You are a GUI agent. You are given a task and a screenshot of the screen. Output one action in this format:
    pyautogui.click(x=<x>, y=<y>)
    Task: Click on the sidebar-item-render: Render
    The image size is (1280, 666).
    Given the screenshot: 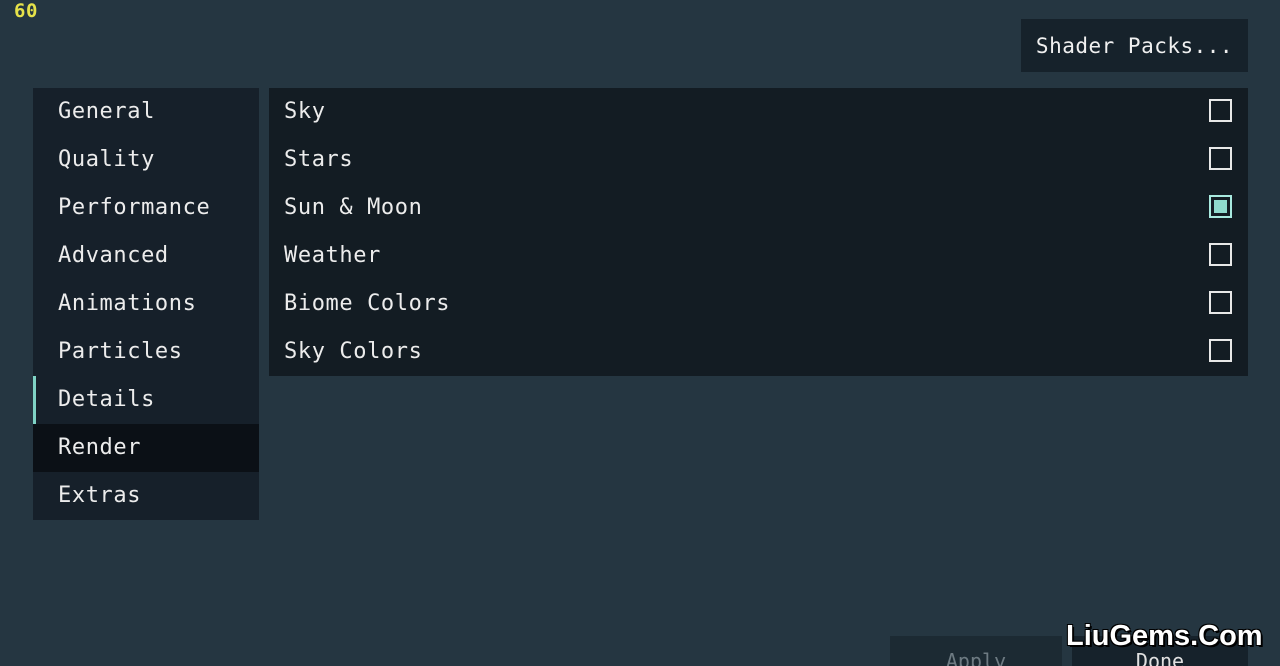 What is the action you would take?
    pyautogui.click(x=146, y=448)
    